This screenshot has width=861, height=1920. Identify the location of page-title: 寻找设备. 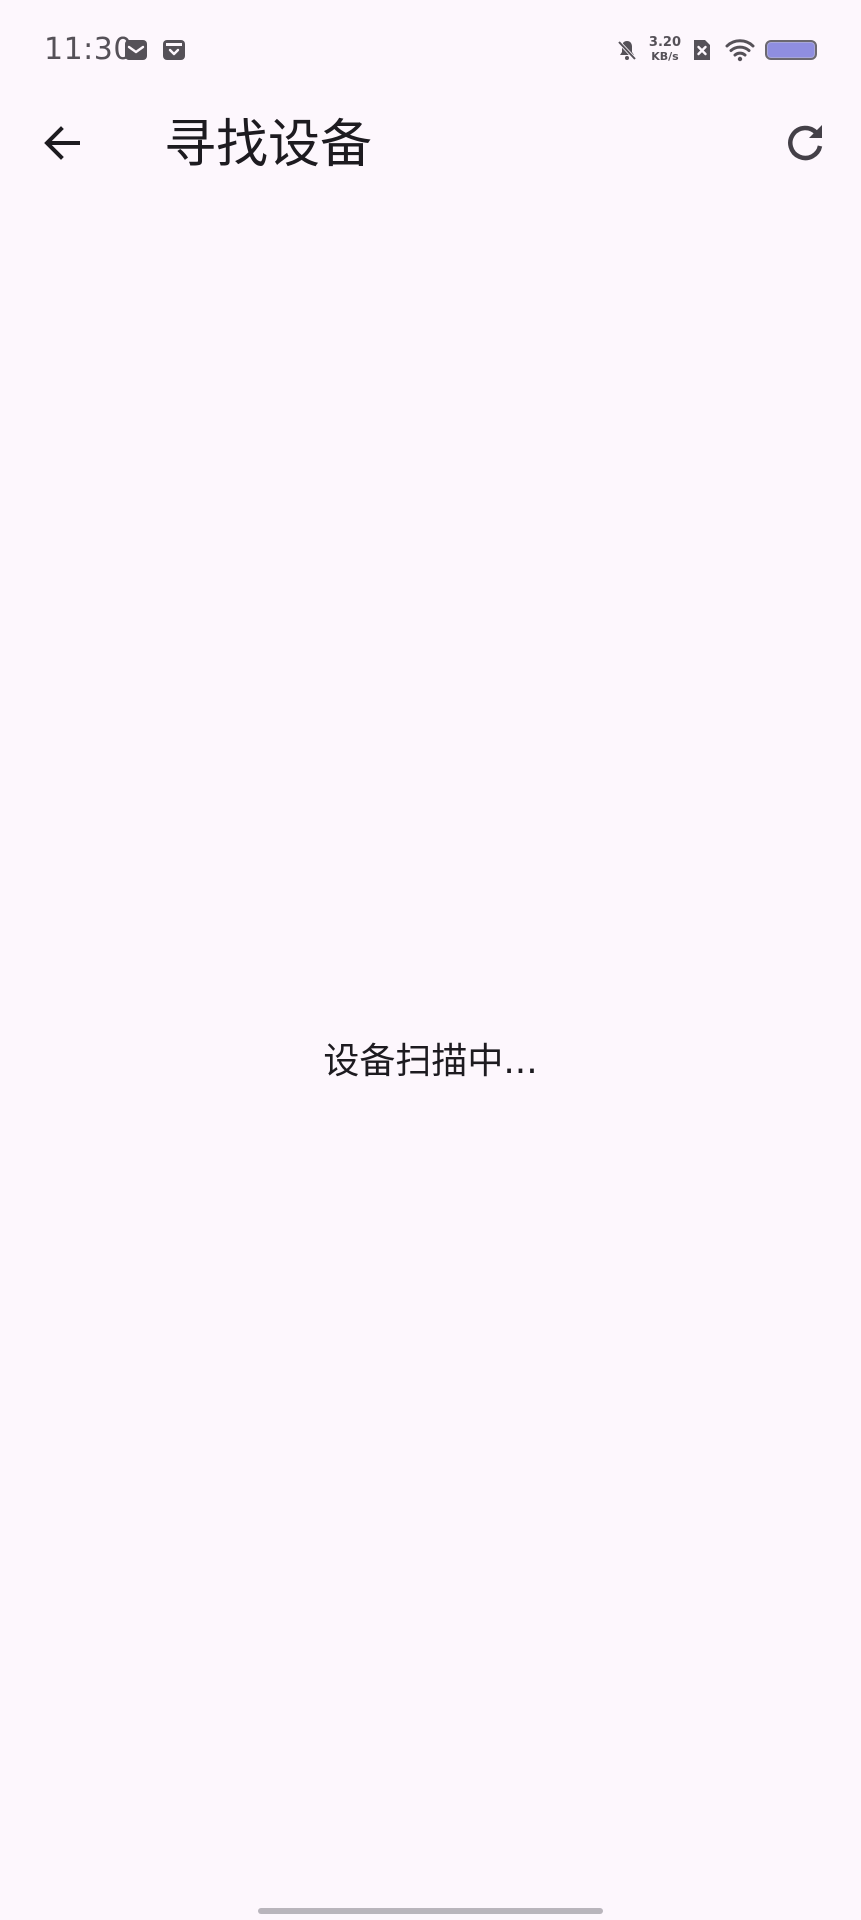
(268, 145).